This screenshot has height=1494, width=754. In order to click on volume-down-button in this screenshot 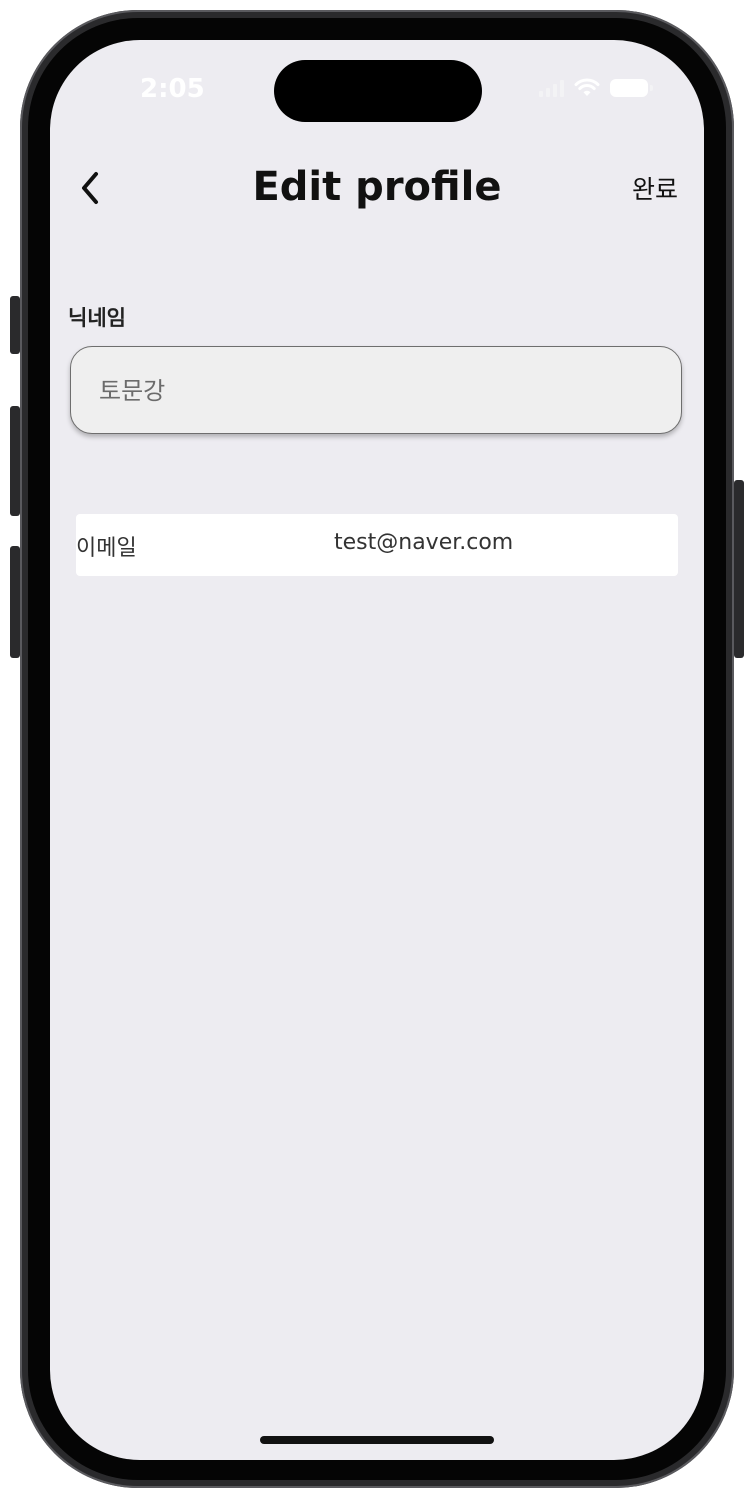, I will do `click(15, 602)`.